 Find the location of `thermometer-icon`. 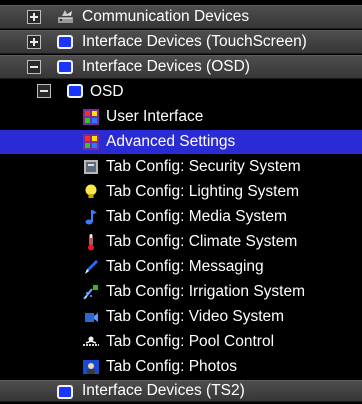

thermometer-icon is located at coordinates (91, 242).